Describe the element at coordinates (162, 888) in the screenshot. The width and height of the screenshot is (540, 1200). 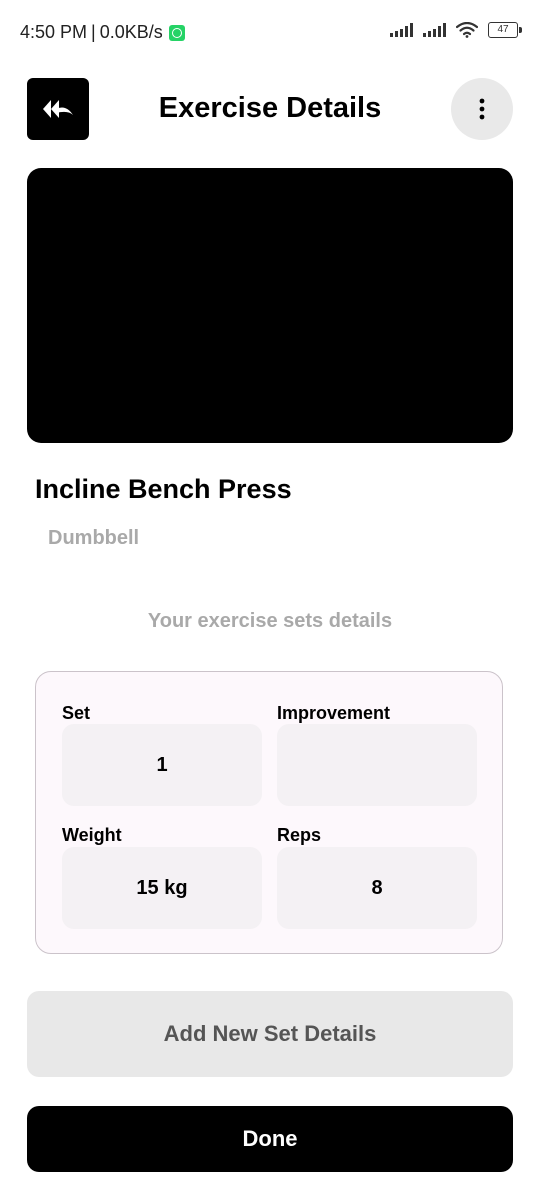
I see `weight-field: 15 kg` at that location.